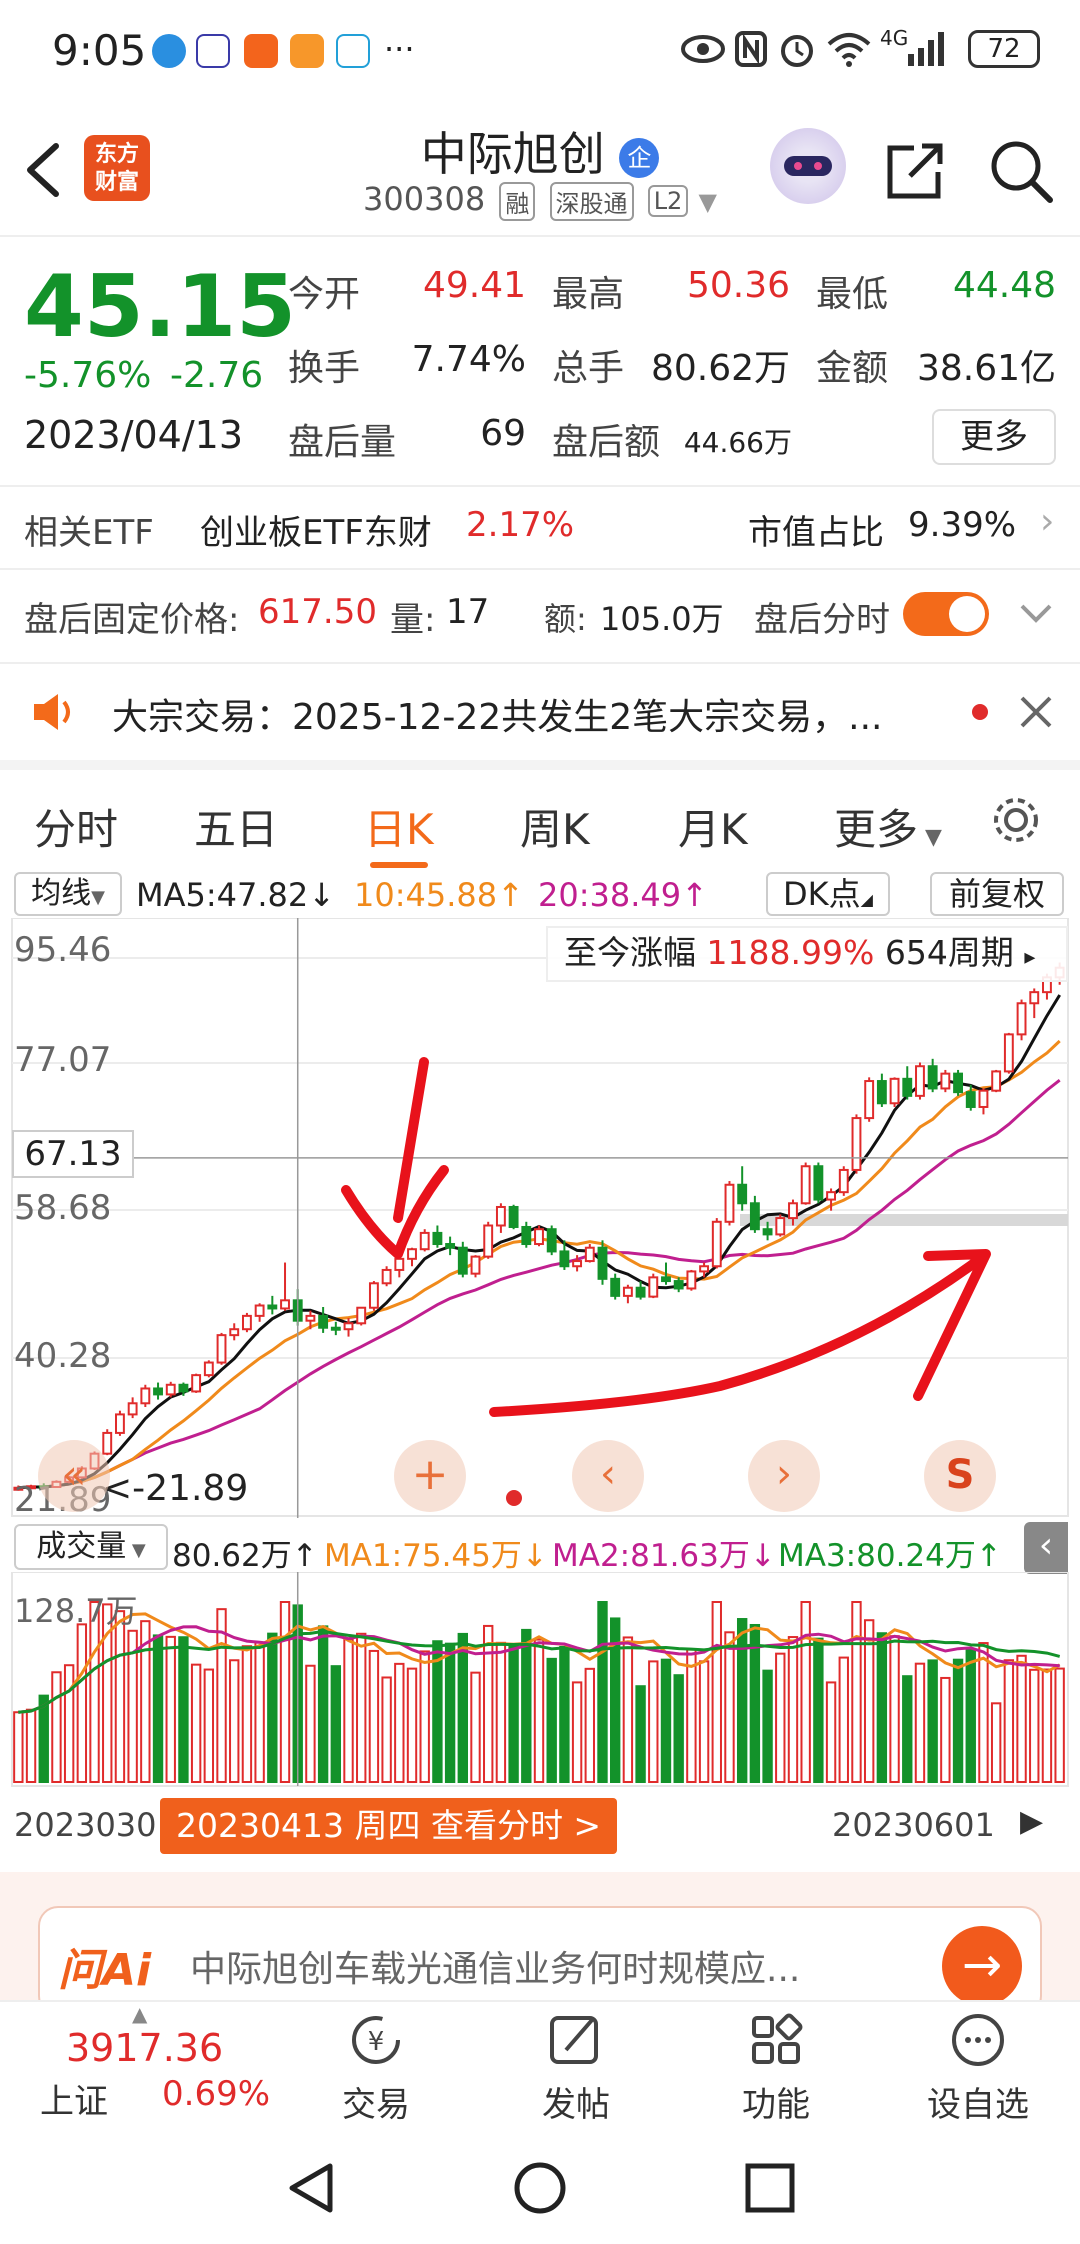 This screenshot has height=2244, width=1080. What do you see at coordinates (76, 826) in the screenshot?
I see `tab-timeshare: 分时` at bounding box center [76, 826].